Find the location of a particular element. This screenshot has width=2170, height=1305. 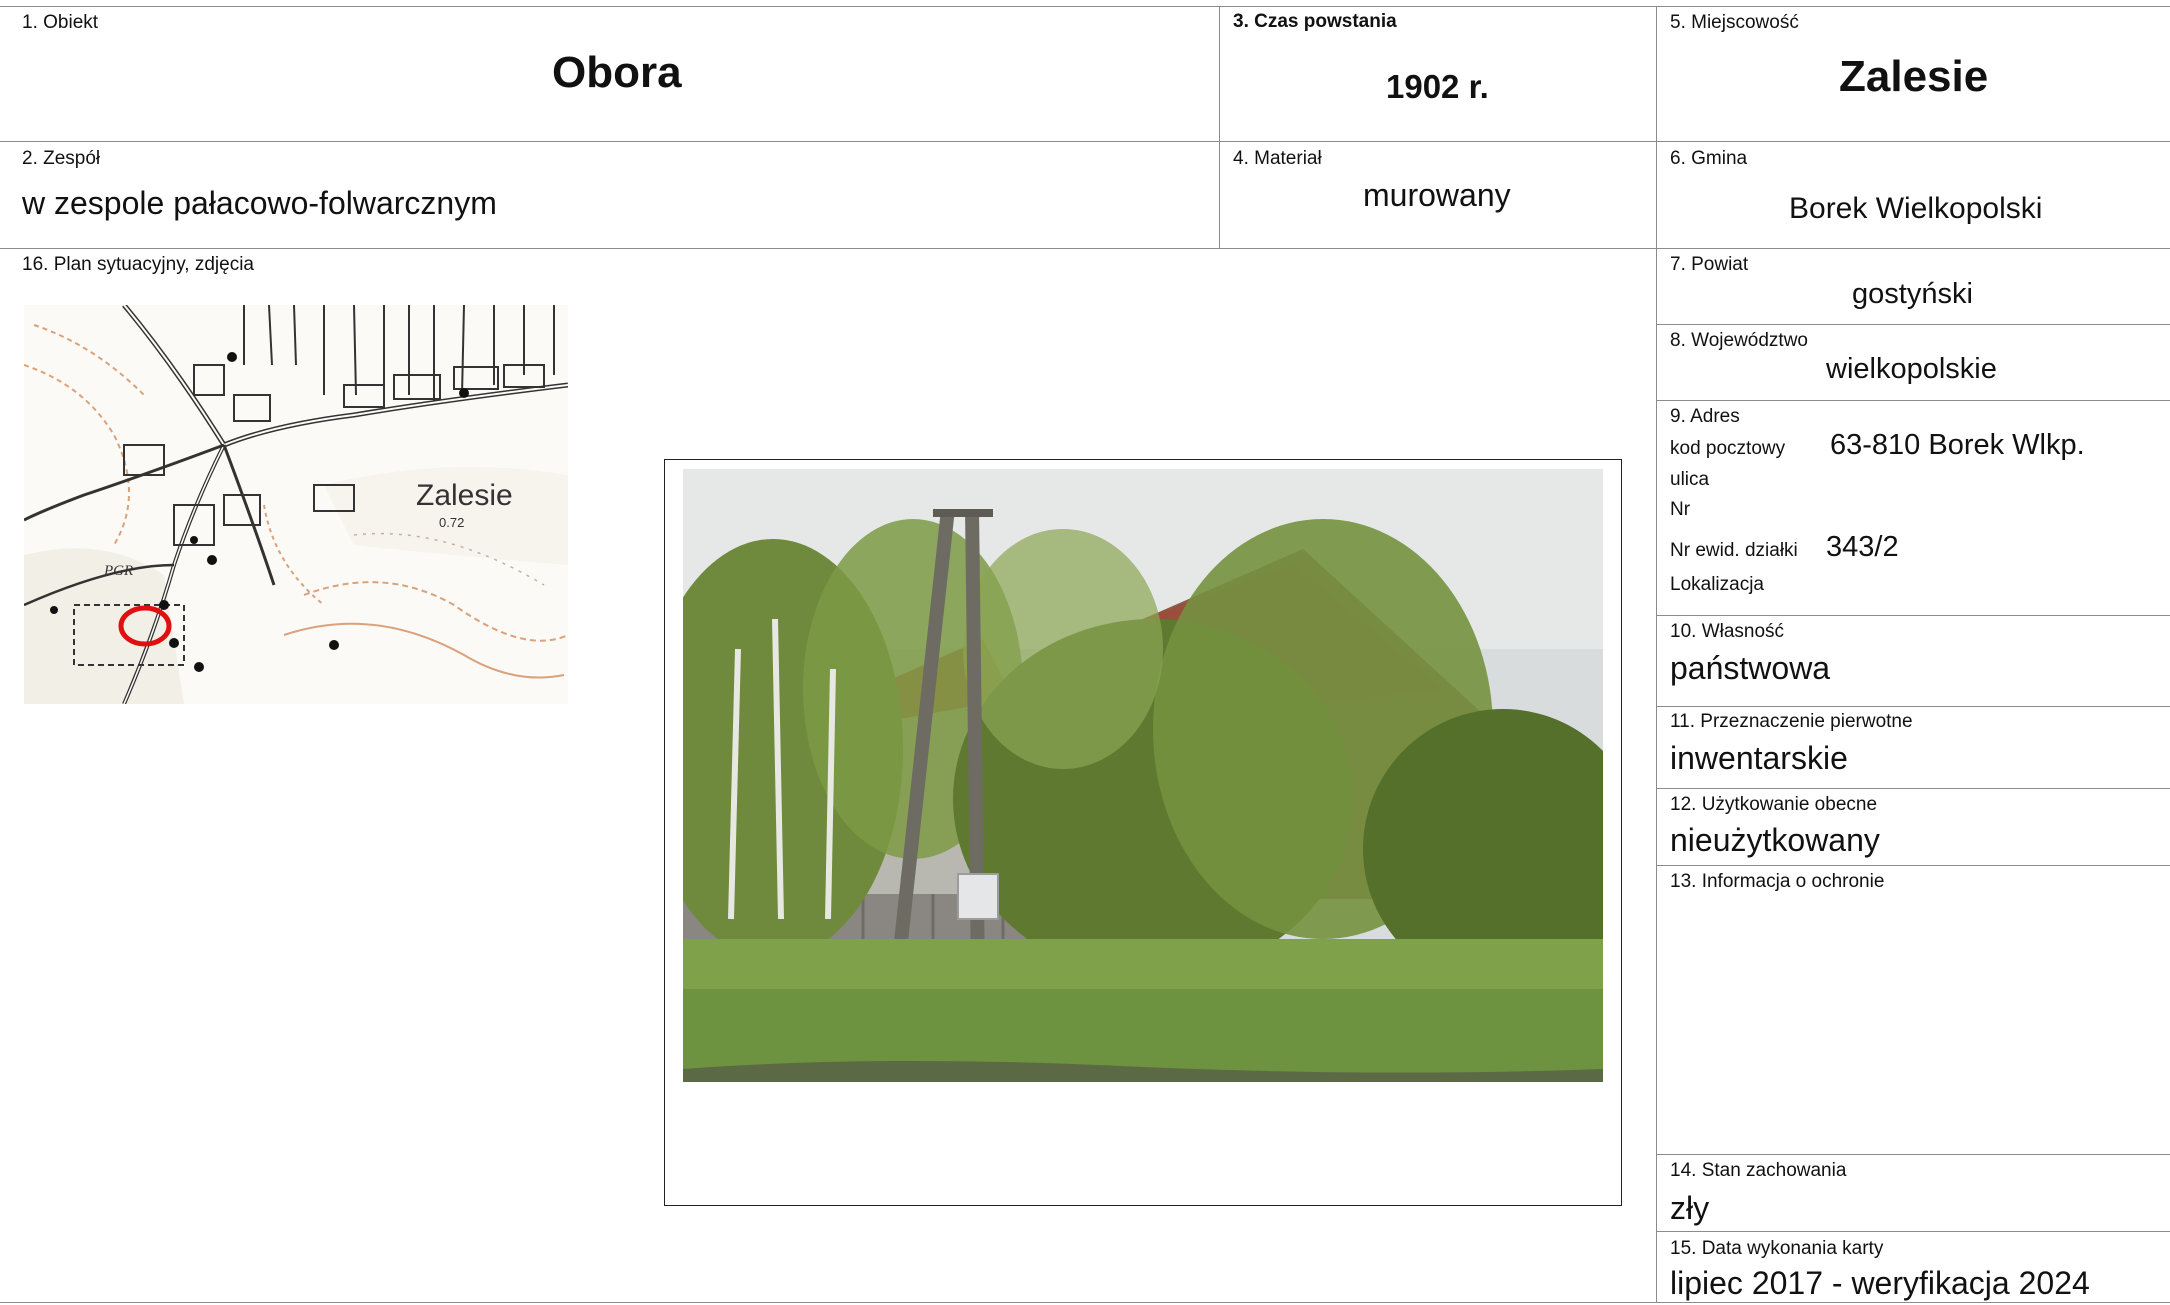

stan-label: 14. Stan zachowania is located at coordinates (1758, 1170).